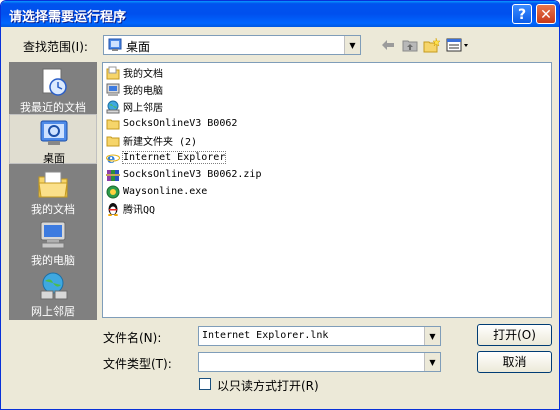 This screenshot has width=560, height=410. I want to click on place-network-places: 网上邻居, so click(53, 293).